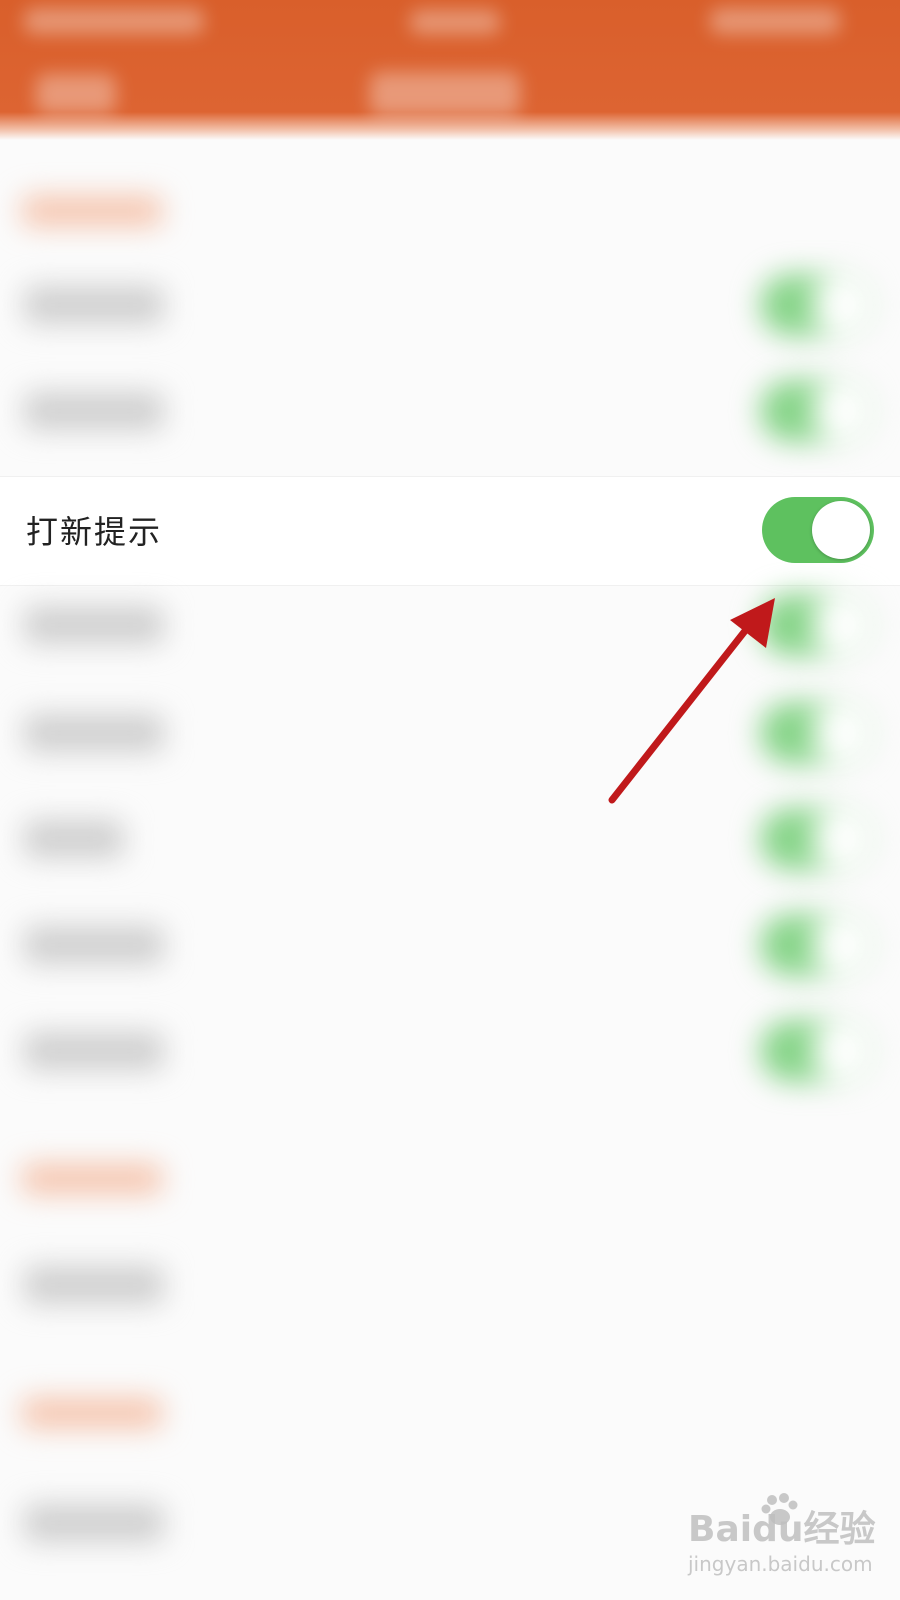  Describe the element at coordinates (445, 94) in the screenshot. I see `page-title` at that location.